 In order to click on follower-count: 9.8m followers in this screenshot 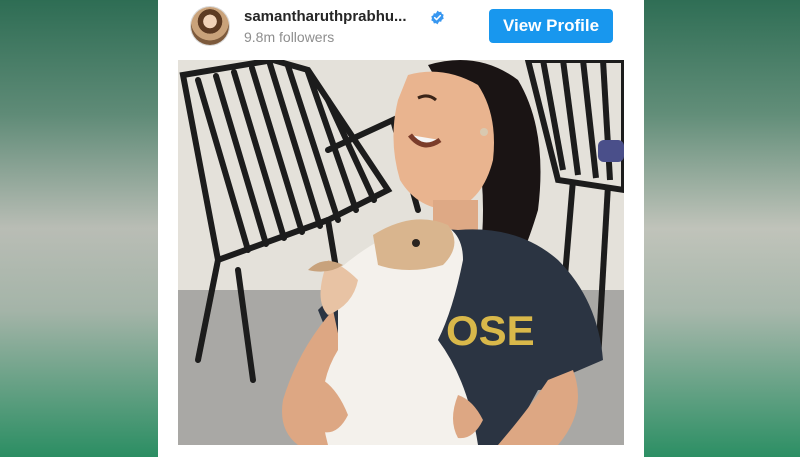, I will do `click(289, 37)`.